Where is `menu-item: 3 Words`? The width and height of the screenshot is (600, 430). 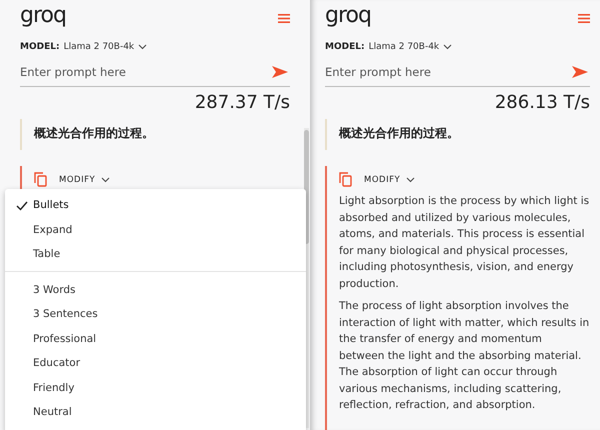
menu-item: 3 Words is located at coordinates (155, 290).